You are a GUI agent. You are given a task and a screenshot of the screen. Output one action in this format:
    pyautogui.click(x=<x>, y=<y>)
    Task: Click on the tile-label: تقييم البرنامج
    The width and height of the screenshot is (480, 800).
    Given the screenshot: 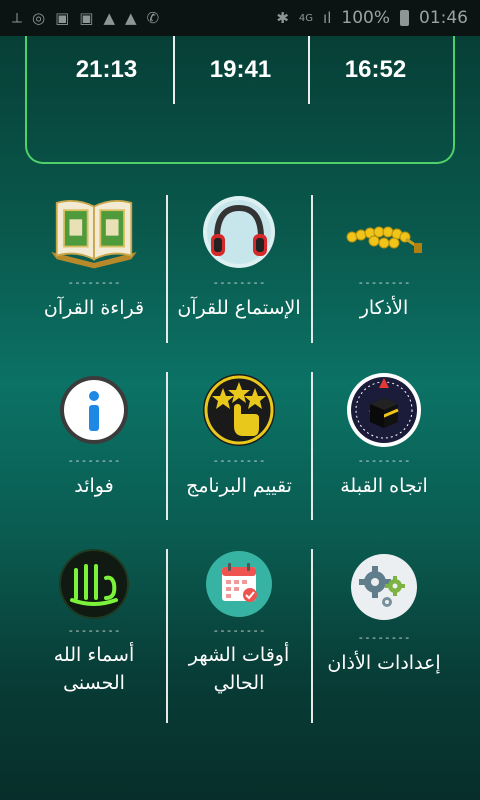 What is the action you would take?
    pyautogui.click(x=239, y=486)
    